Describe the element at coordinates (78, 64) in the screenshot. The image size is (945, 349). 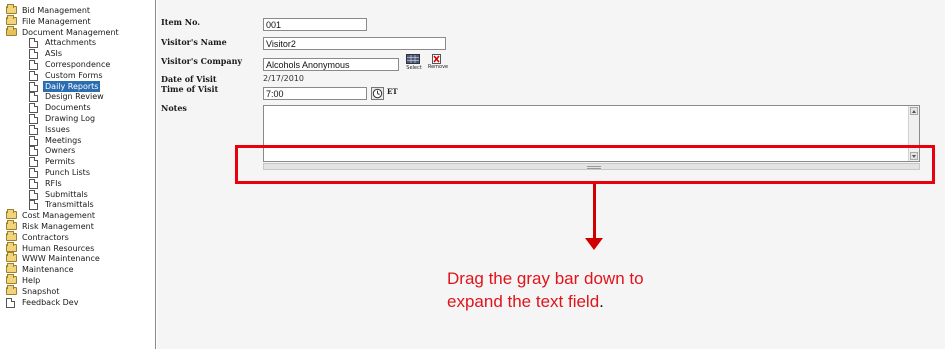
I see `sidebar-item-label: Correspondence` at that location.